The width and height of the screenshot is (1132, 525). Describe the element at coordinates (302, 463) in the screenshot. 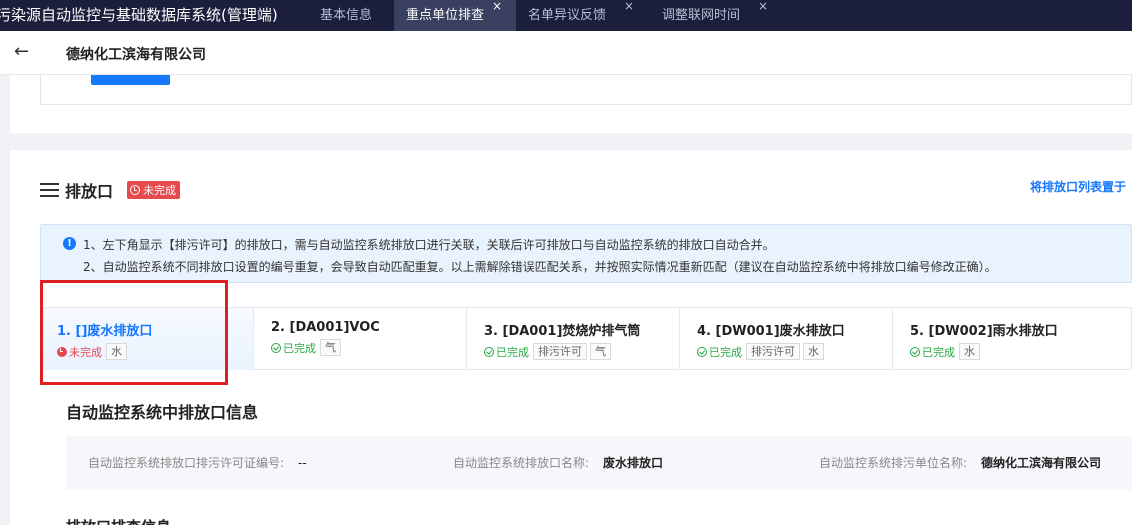

I see `field-value: --` at that location.